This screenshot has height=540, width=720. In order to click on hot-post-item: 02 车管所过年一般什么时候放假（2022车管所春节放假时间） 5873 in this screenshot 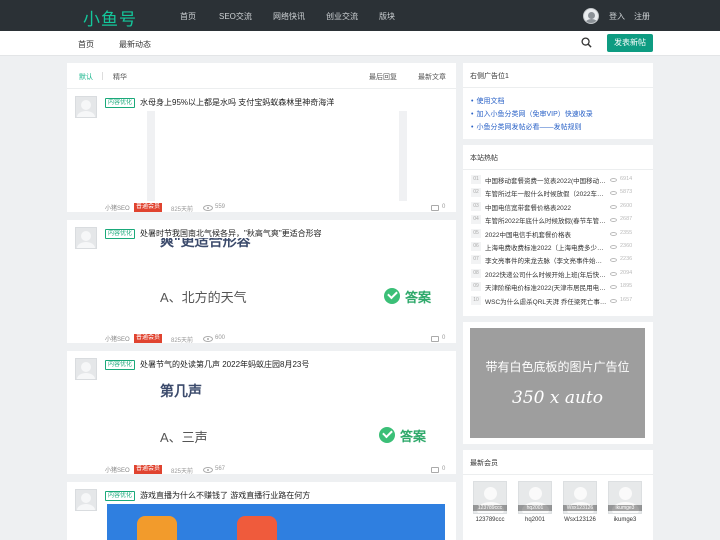, I will do `click(559, 192)`.